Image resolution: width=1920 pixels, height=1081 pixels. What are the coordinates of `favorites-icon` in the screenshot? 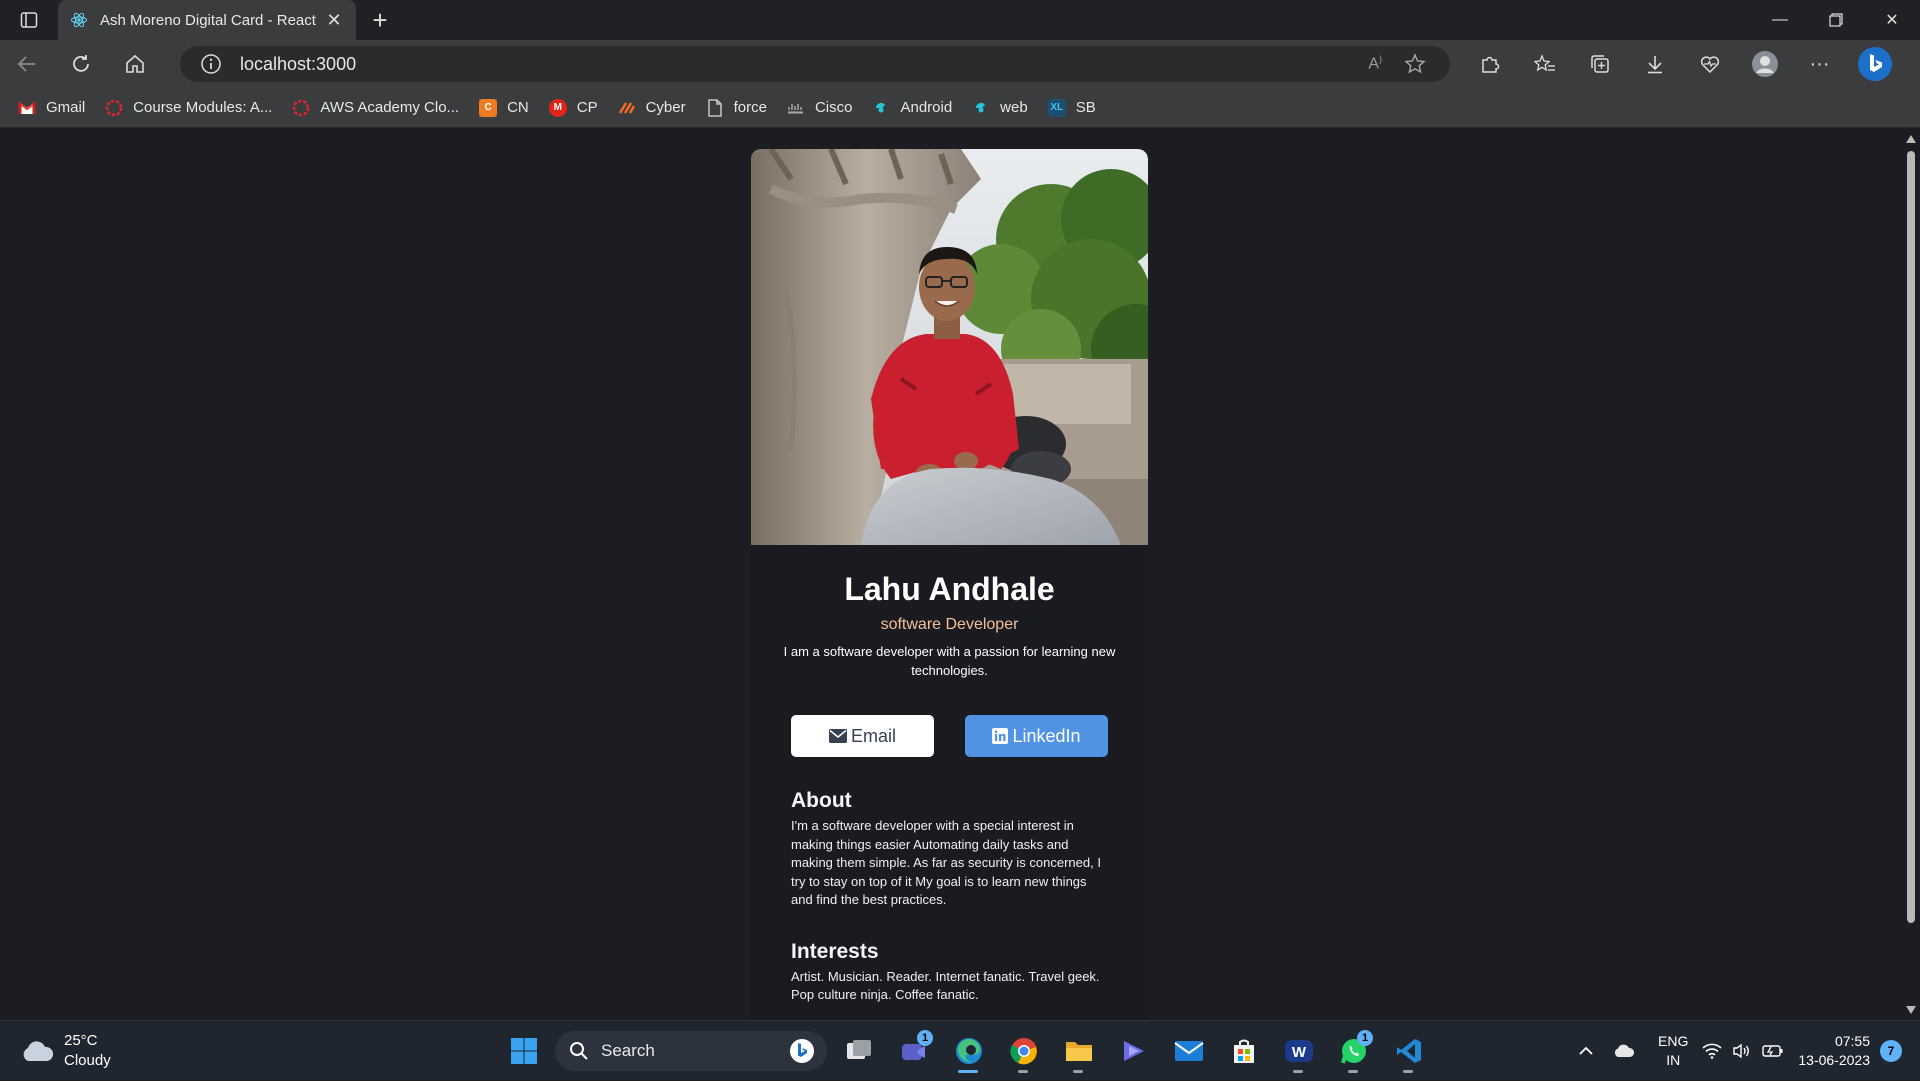 It's located at (1544, 63).